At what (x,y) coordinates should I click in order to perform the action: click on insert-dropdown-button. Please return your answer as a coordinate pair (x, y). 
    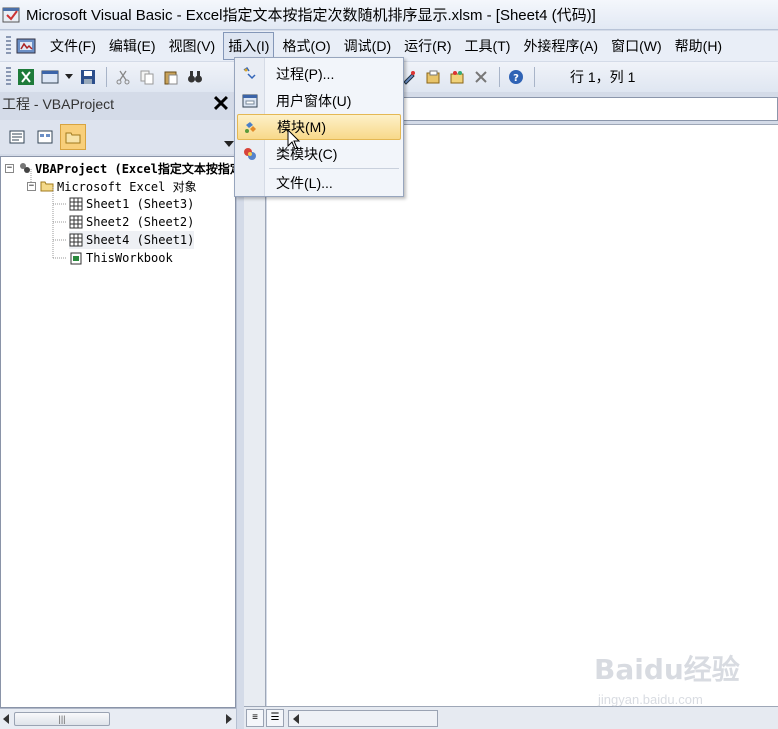
    Looking at the image, I should click on (69, 77).